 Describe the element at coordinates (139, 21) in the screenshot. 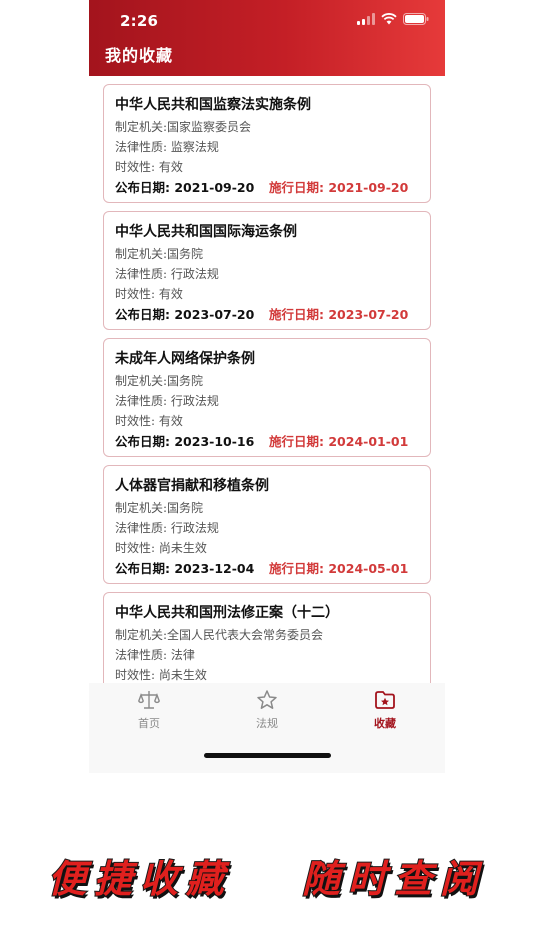

I see `status-time: 2:26` at that location.